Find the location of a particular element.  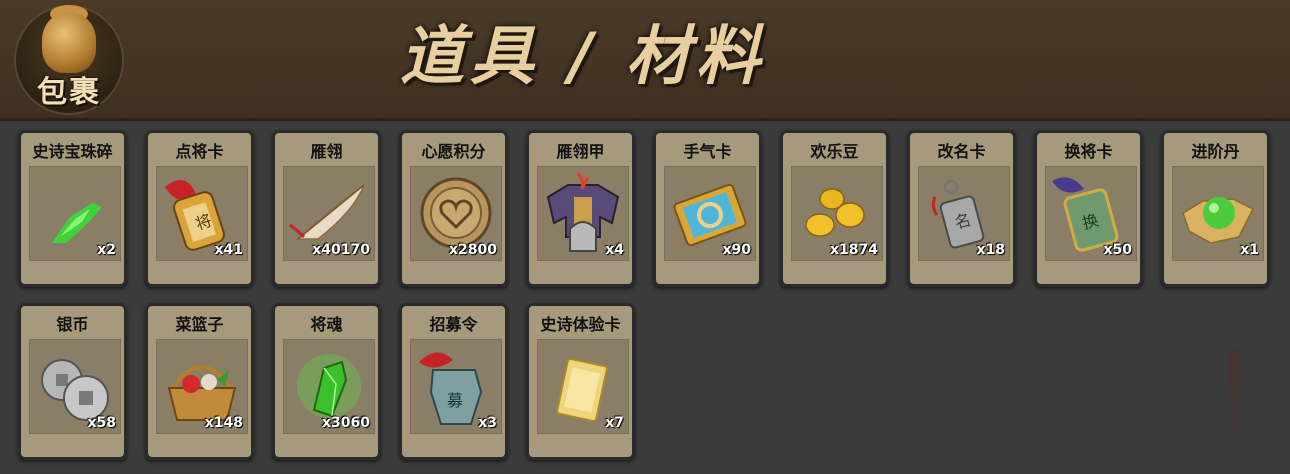

item-name: 雁翎甲 is located at coordinates (580, 151).